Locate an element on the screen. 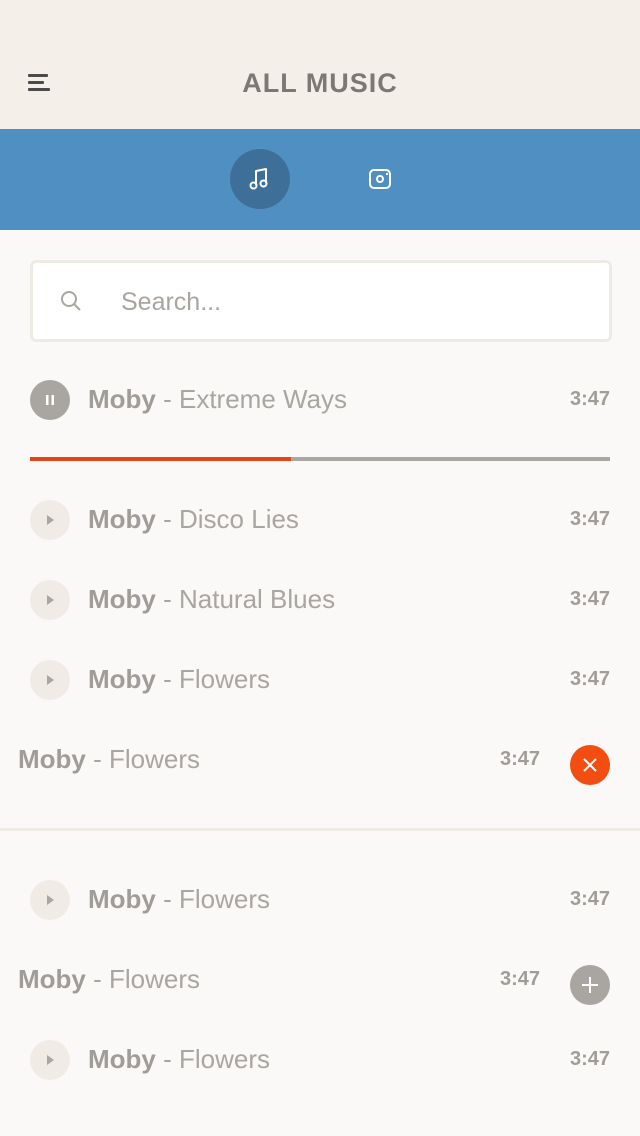  disc-icon is located at coordinates (380, 179).